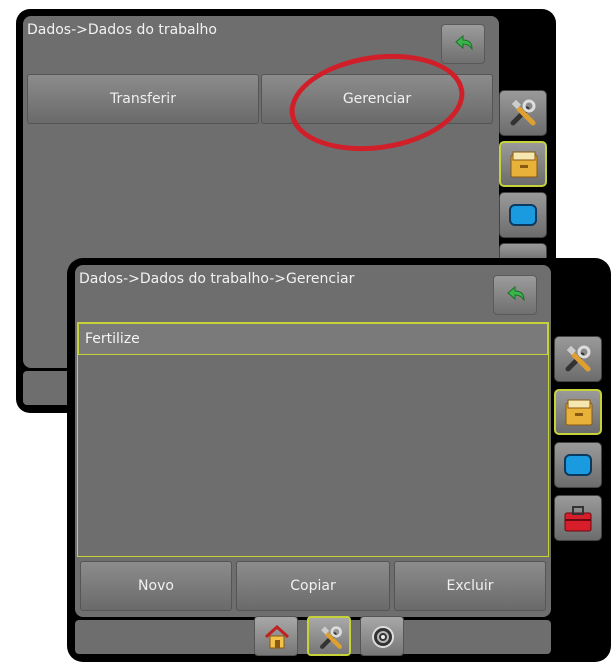  I want to click on page-title: Dados->Dados do trabalho->Gerenciar, so click(217, 279).